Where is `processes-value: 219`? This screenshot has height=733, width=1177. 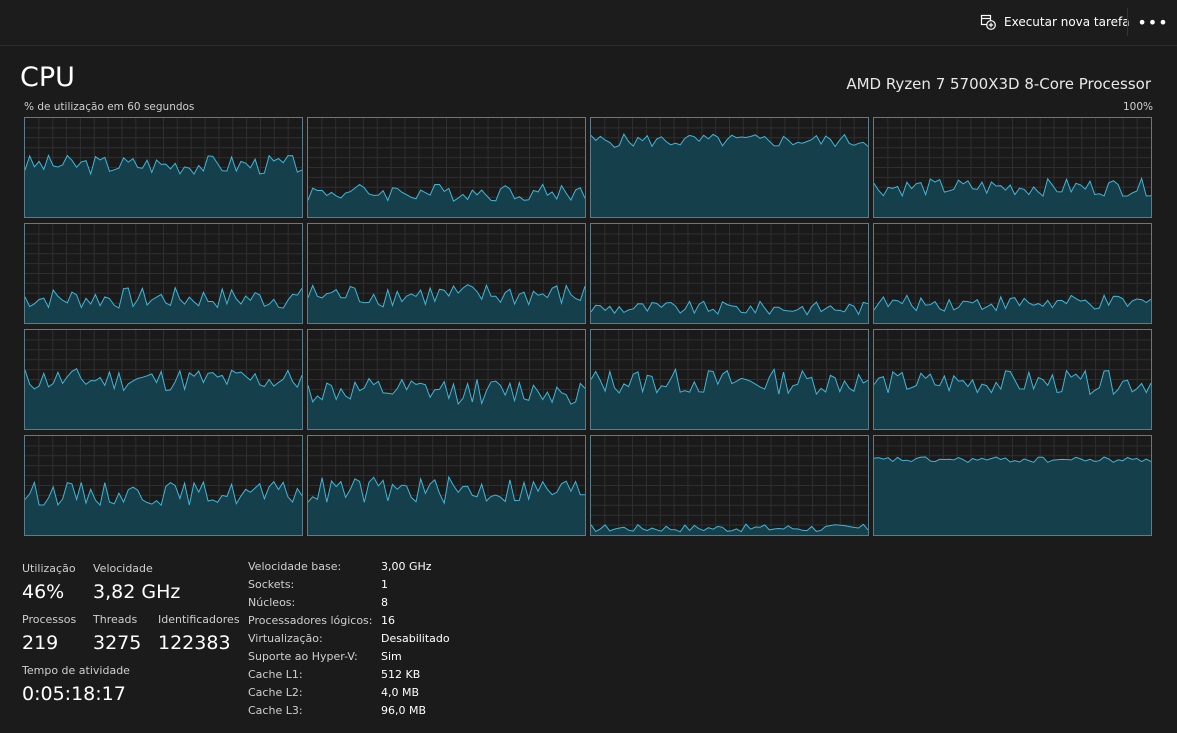 processes-value: 219 is located at coordinates (40, 643).